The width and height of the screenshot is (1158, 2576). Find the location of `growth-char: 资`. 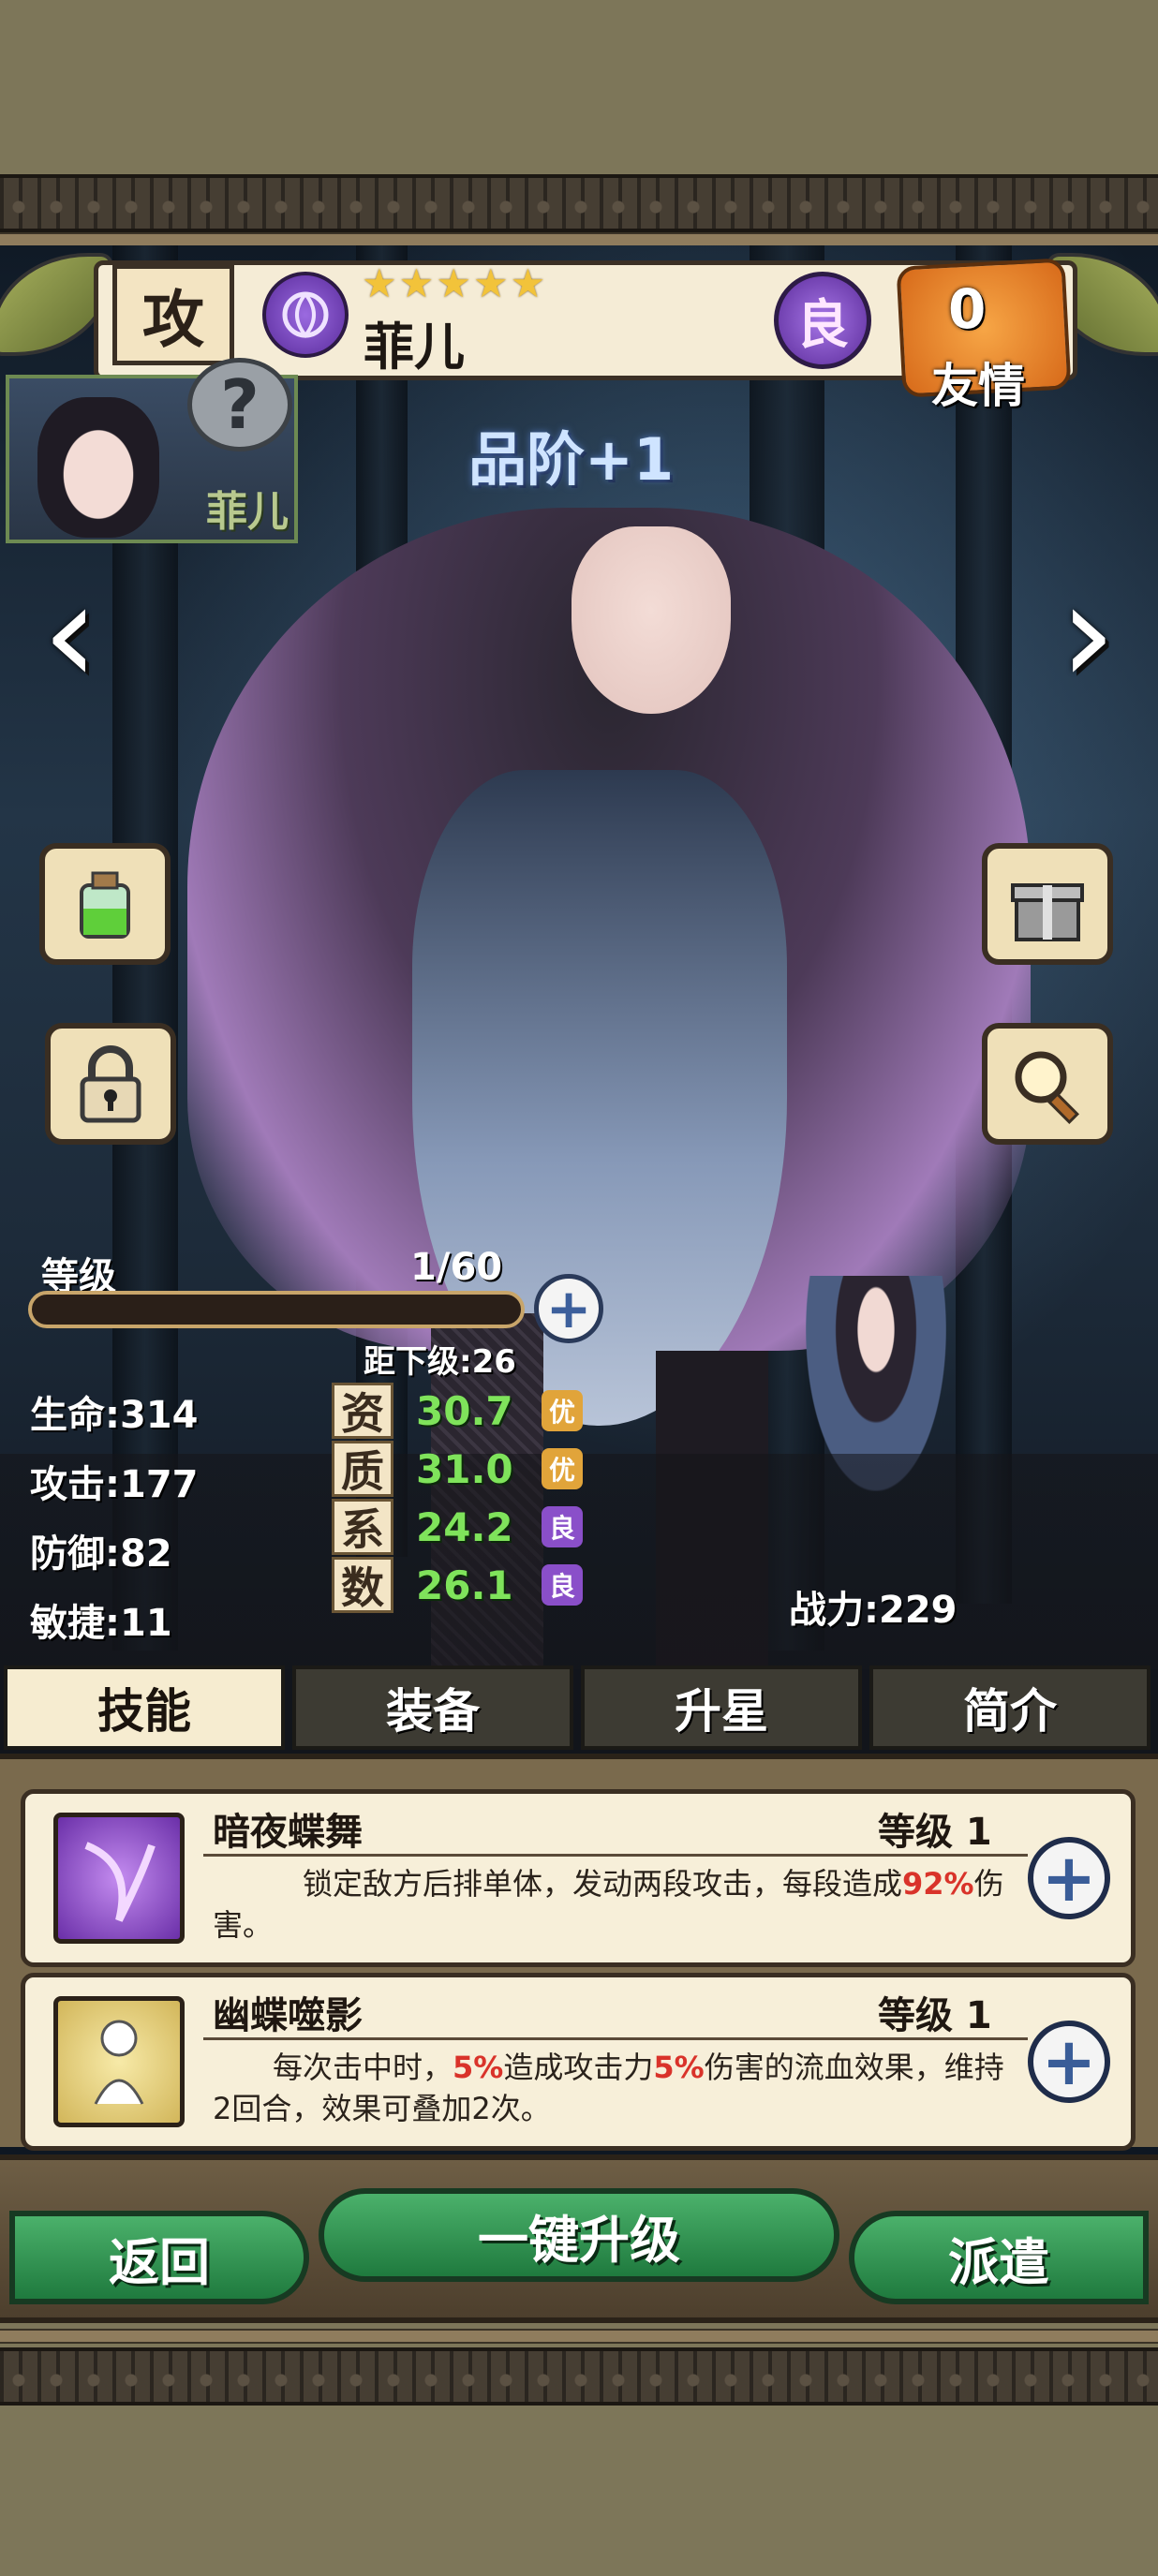

growth-char: 资 is located at coordinates (362, 1411).